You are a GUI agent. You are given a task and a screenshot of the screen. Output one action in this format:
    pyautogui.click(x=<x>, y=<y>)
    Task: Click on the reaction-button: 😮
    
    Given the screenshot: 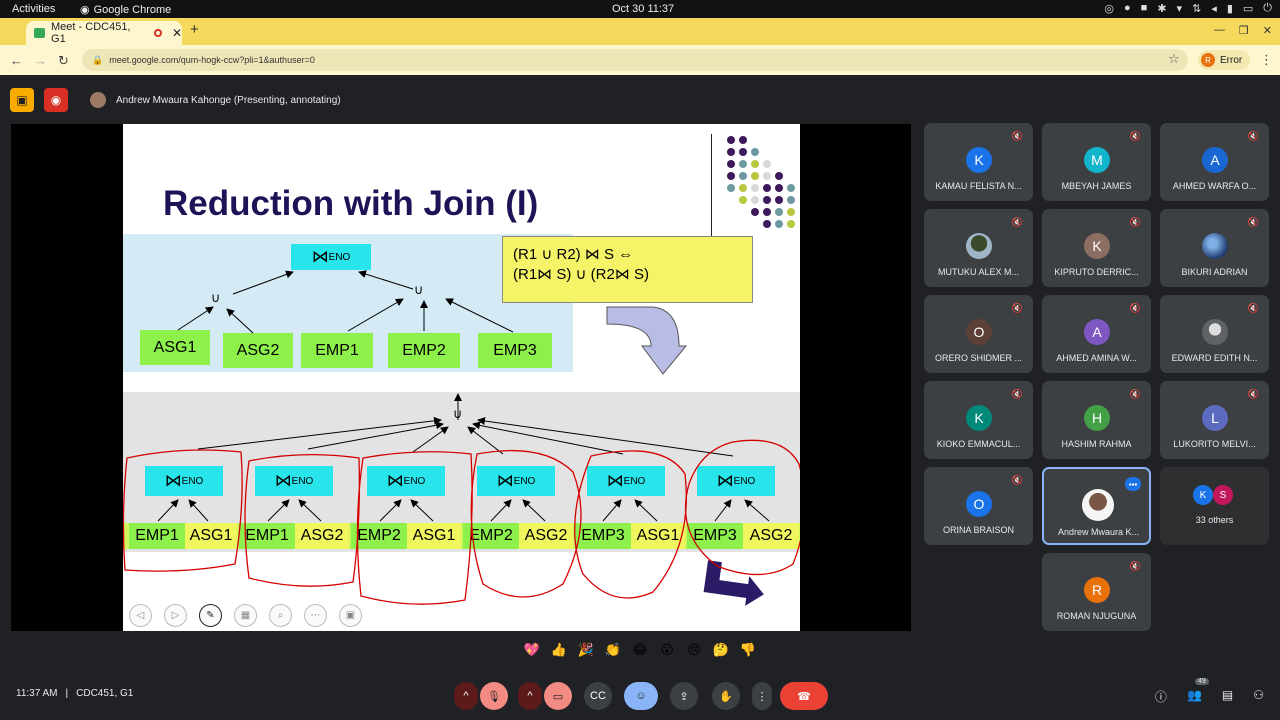 What is the action you would take?
    pyautogui.click(x=667, y=653)
    